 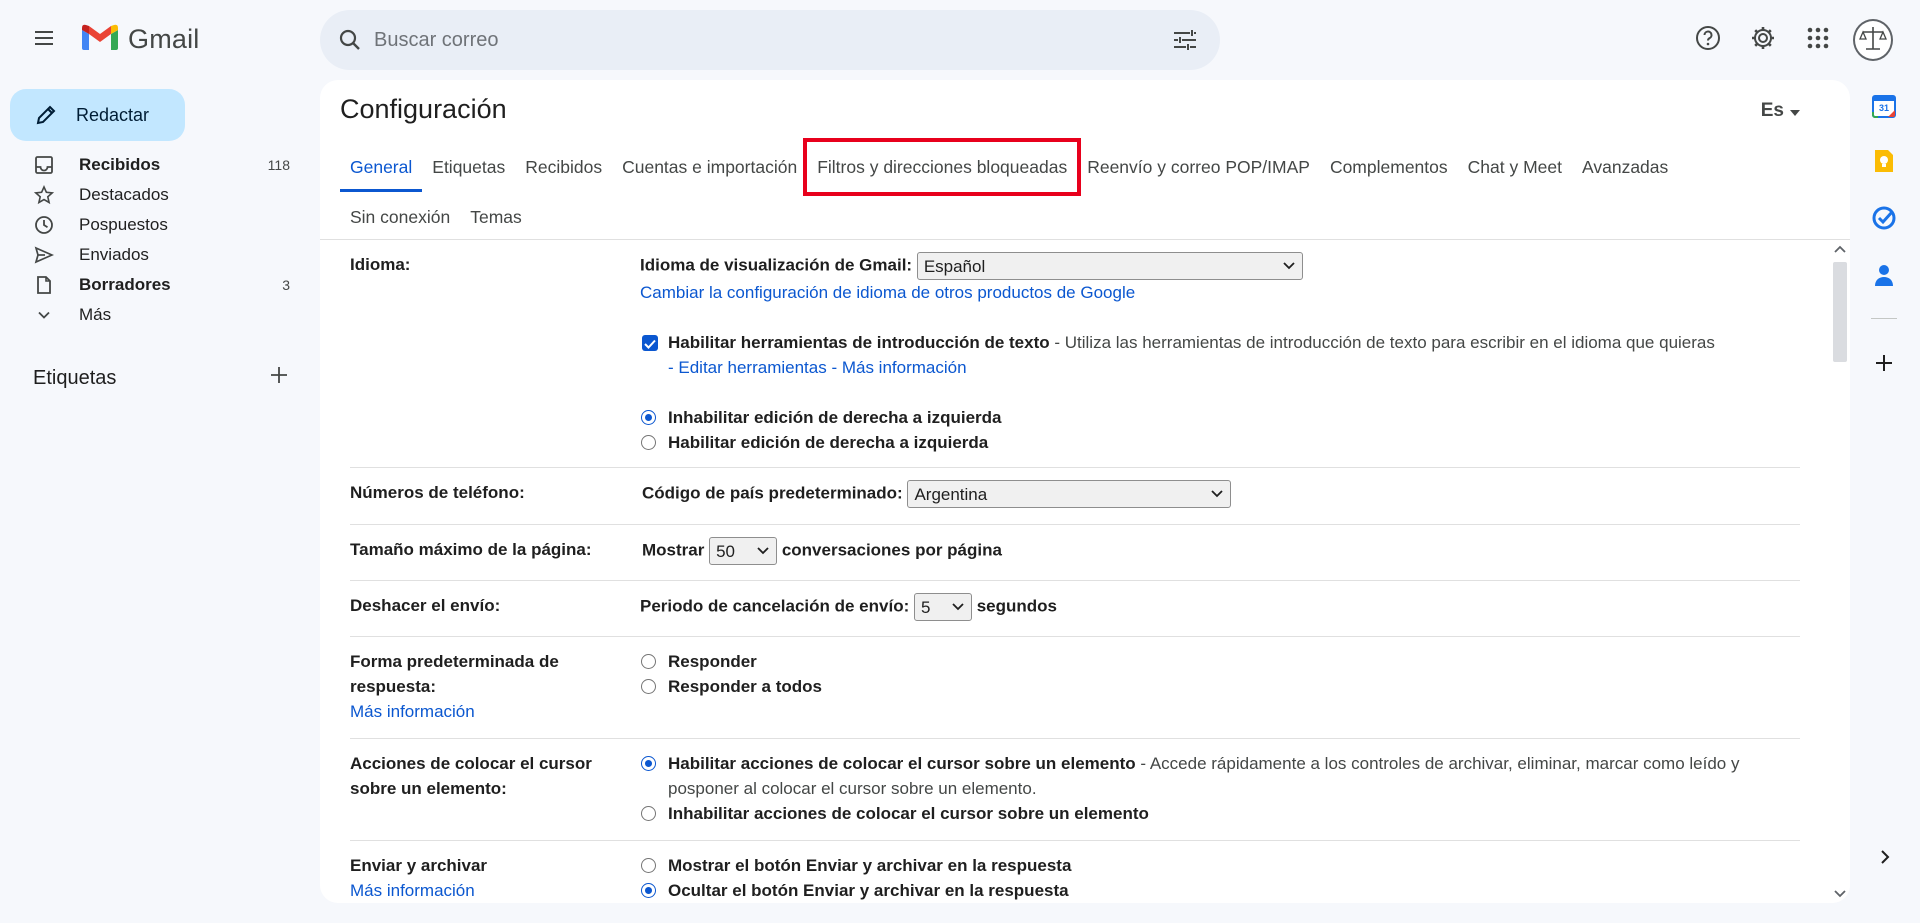 What do you see at coordinates (1109, 266) in the screenshot?
I see `display-language-select: Español` at bounding box center [1109, 266].